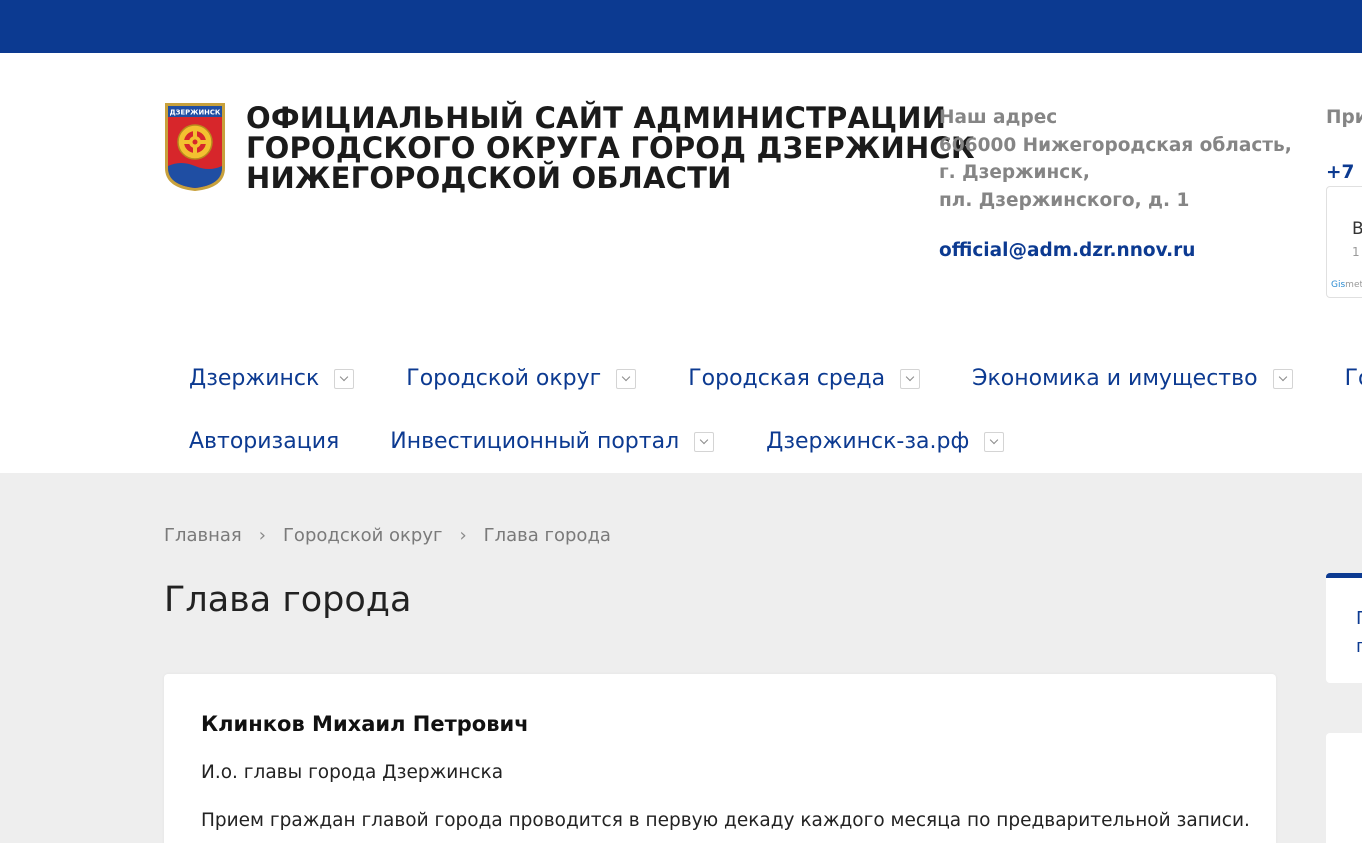 This screenshot has width=1362, height=843. Describe the element at coordinates (1014, 172) in the screenshot. I see `address-line: г. Дзержинск,` at that location.